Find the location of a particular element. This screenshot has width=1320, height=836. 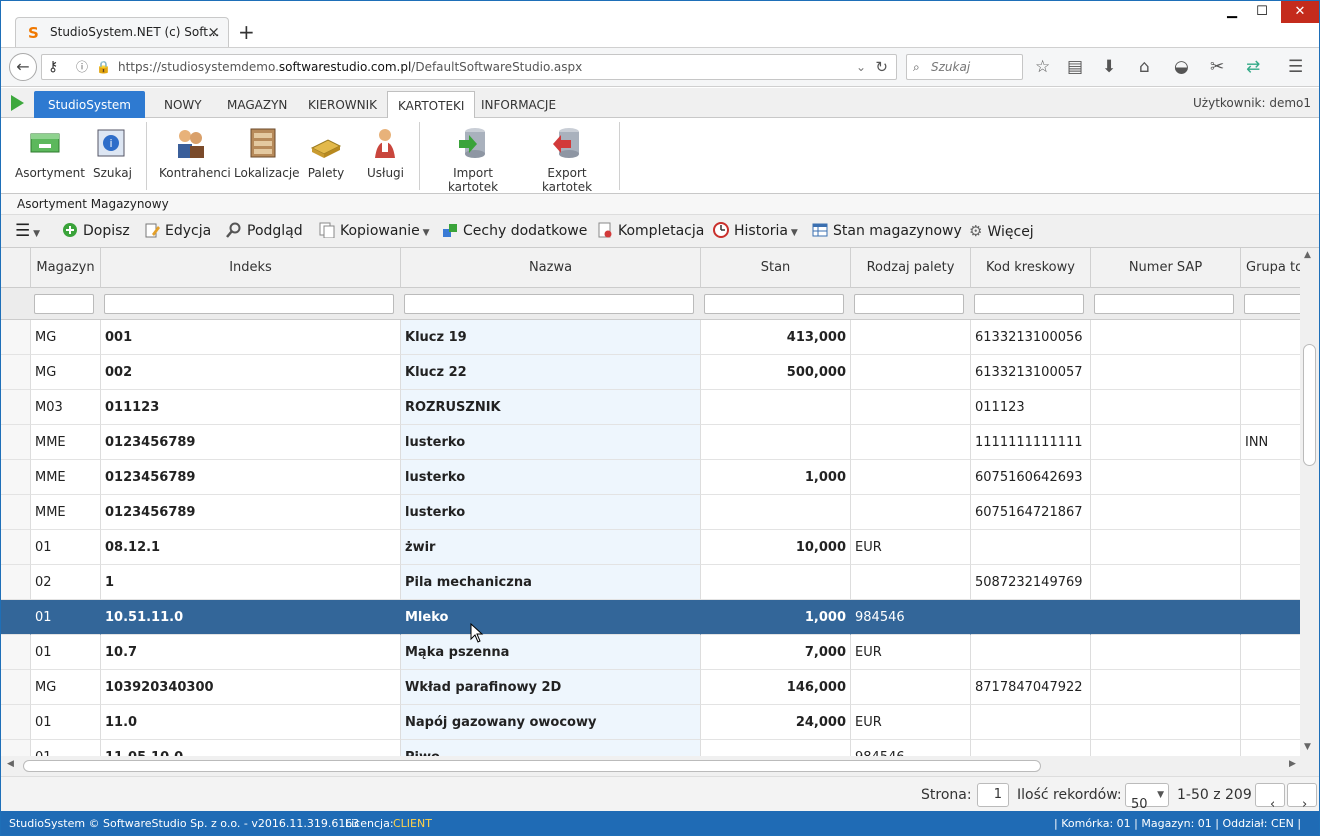

cell-pal: 984546 is located at coordinates (911, 617).